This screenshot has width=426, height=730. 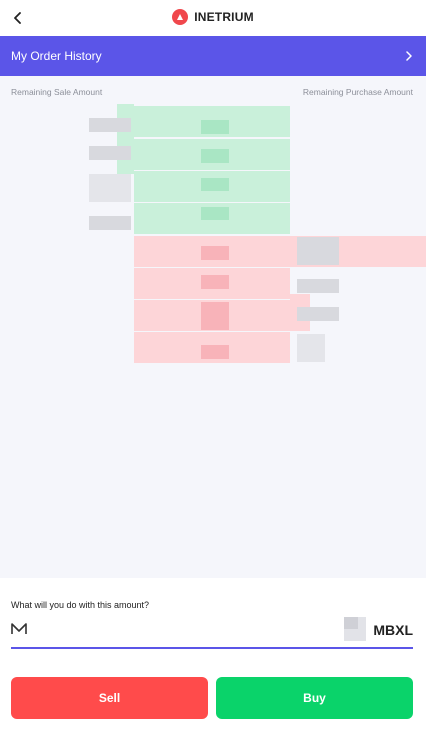 I want to click on purchase-amount-header: Remaining Purchase Amount, so click(x=357, y=92).